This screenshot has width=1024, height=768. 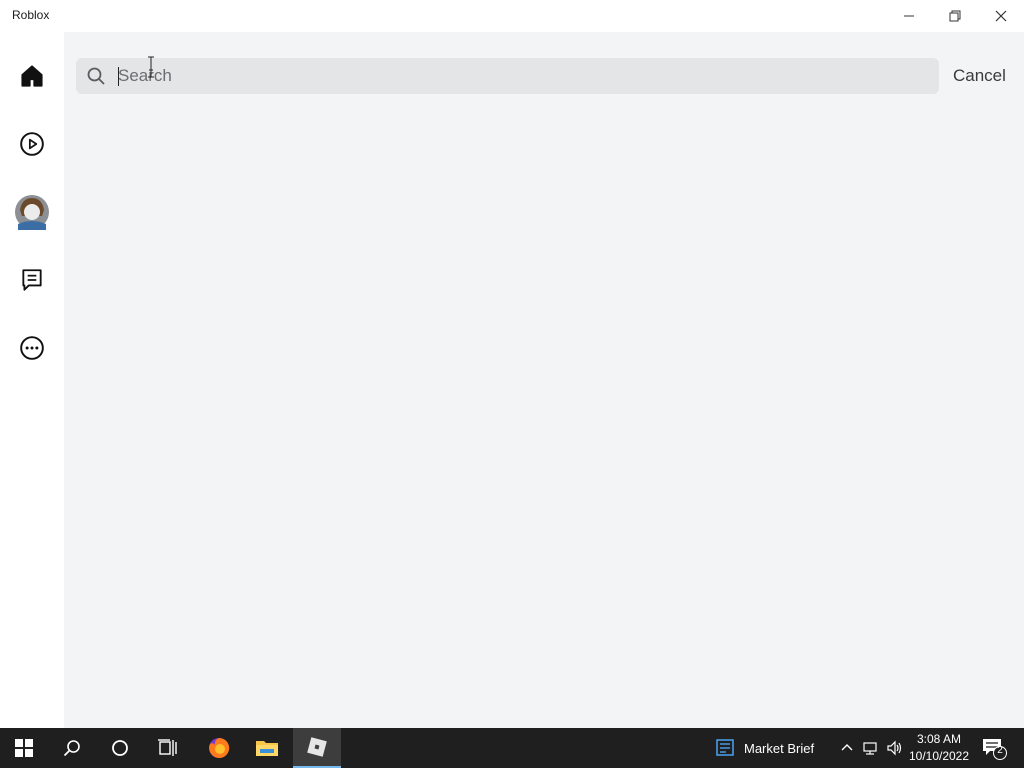 What do you see at coordinates (516, 76) in the screenshot?
I see `search-input` at bounding box center [516, 76].